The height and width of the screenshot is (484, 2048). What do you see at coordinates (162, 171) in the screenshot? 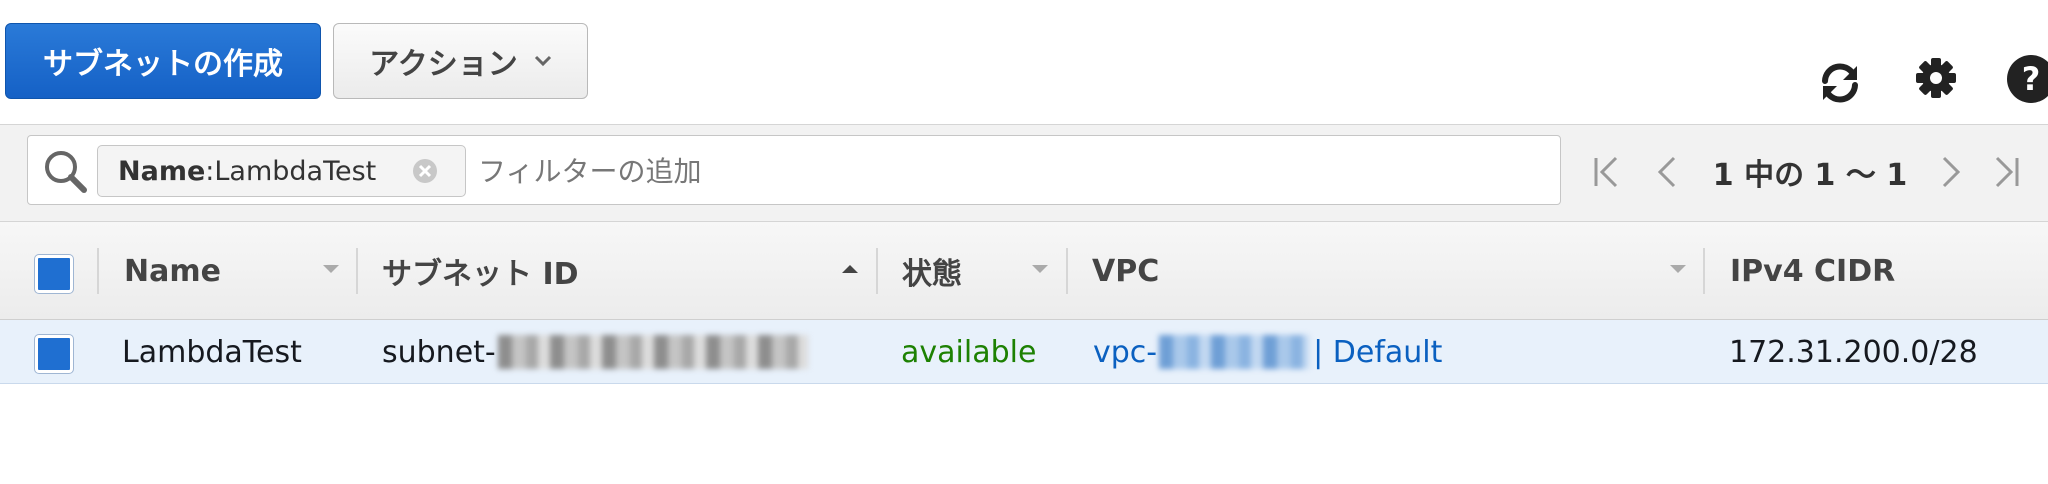
I see `filter-token-key: Name` at bounding box center [162, 171].